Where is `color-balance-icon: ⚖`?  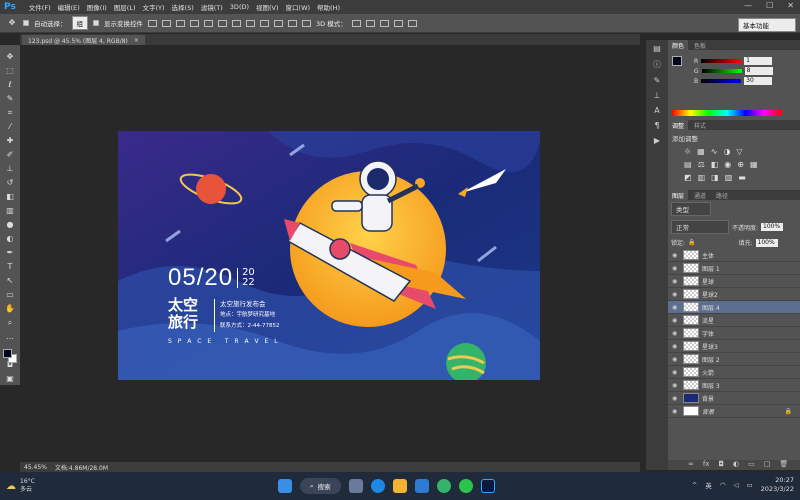 color-balance-icon: ⚖ is located at coordinates (701, 164).